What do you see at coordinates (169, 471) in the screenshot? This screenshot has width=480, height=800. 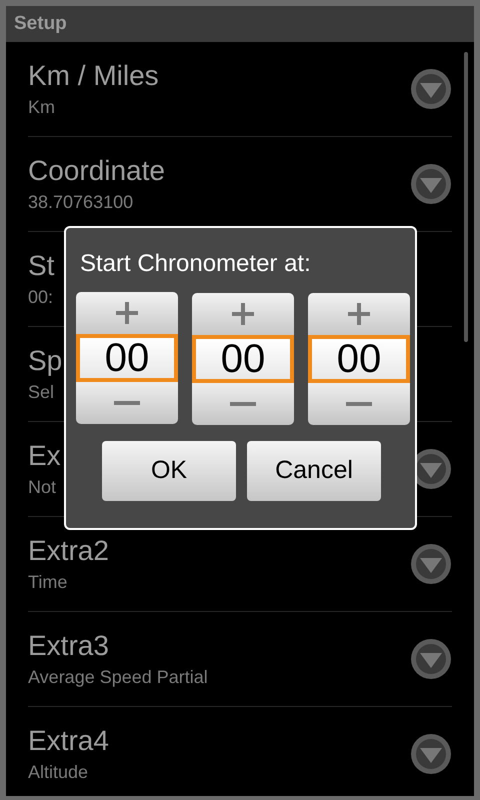 I see `ok-button: OK` at bounding box center [169, 471].